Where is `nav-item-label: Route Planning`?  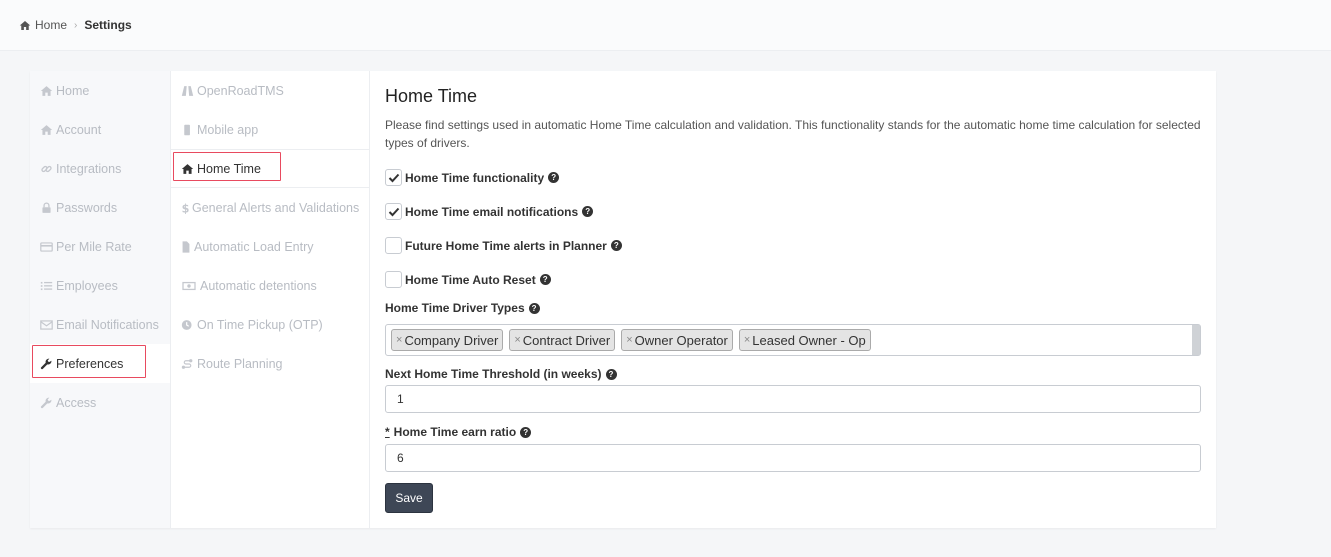
nav-item-label: Route Planning is located at coordinates (240, 363).